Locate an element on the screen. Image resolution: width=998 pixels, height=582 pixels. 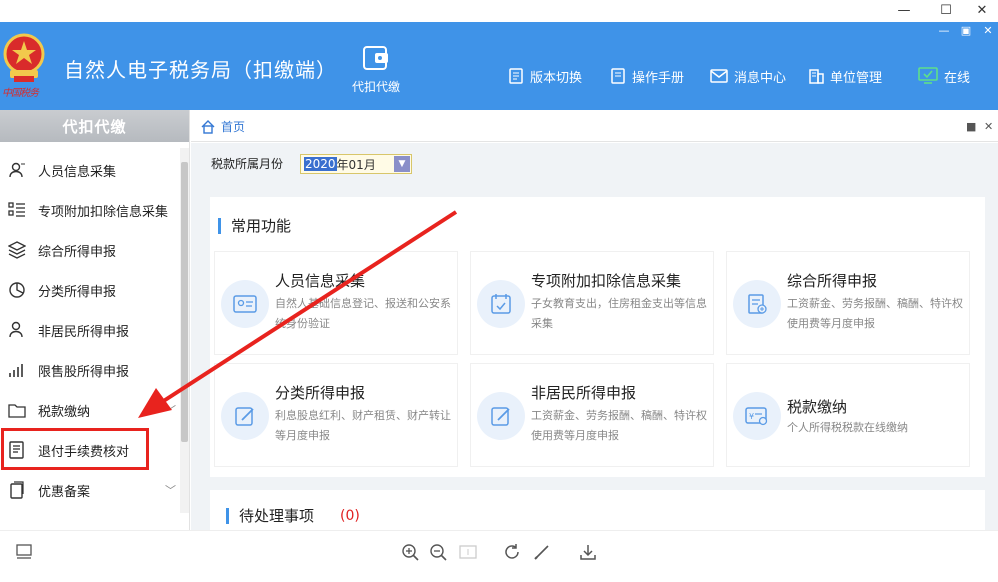
folder-icon is located at coordinates (17, 411).